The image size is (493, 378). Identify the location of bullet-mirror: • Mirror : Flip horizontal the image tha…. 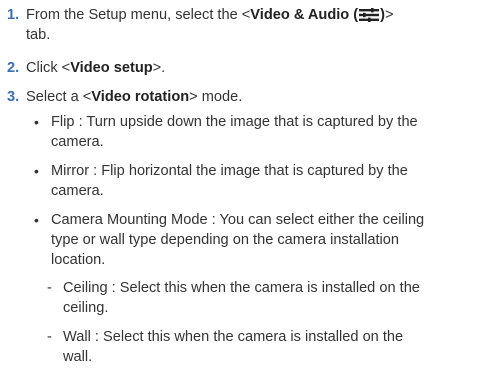
(259, 182).